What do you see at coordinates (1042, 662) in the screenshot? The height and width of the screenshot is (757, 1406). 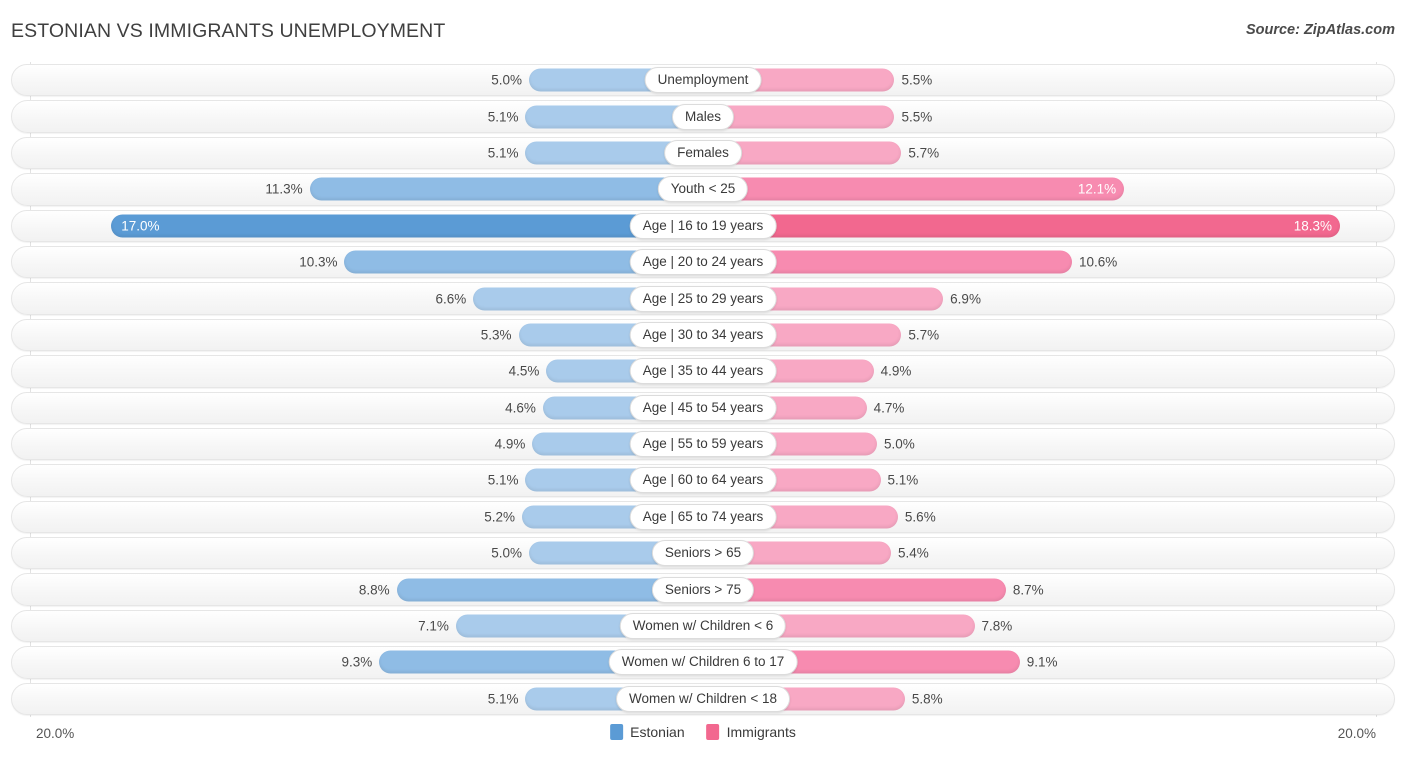 I see `value-label-immigrants: 9.1%` at bounding box center [1042, 662].